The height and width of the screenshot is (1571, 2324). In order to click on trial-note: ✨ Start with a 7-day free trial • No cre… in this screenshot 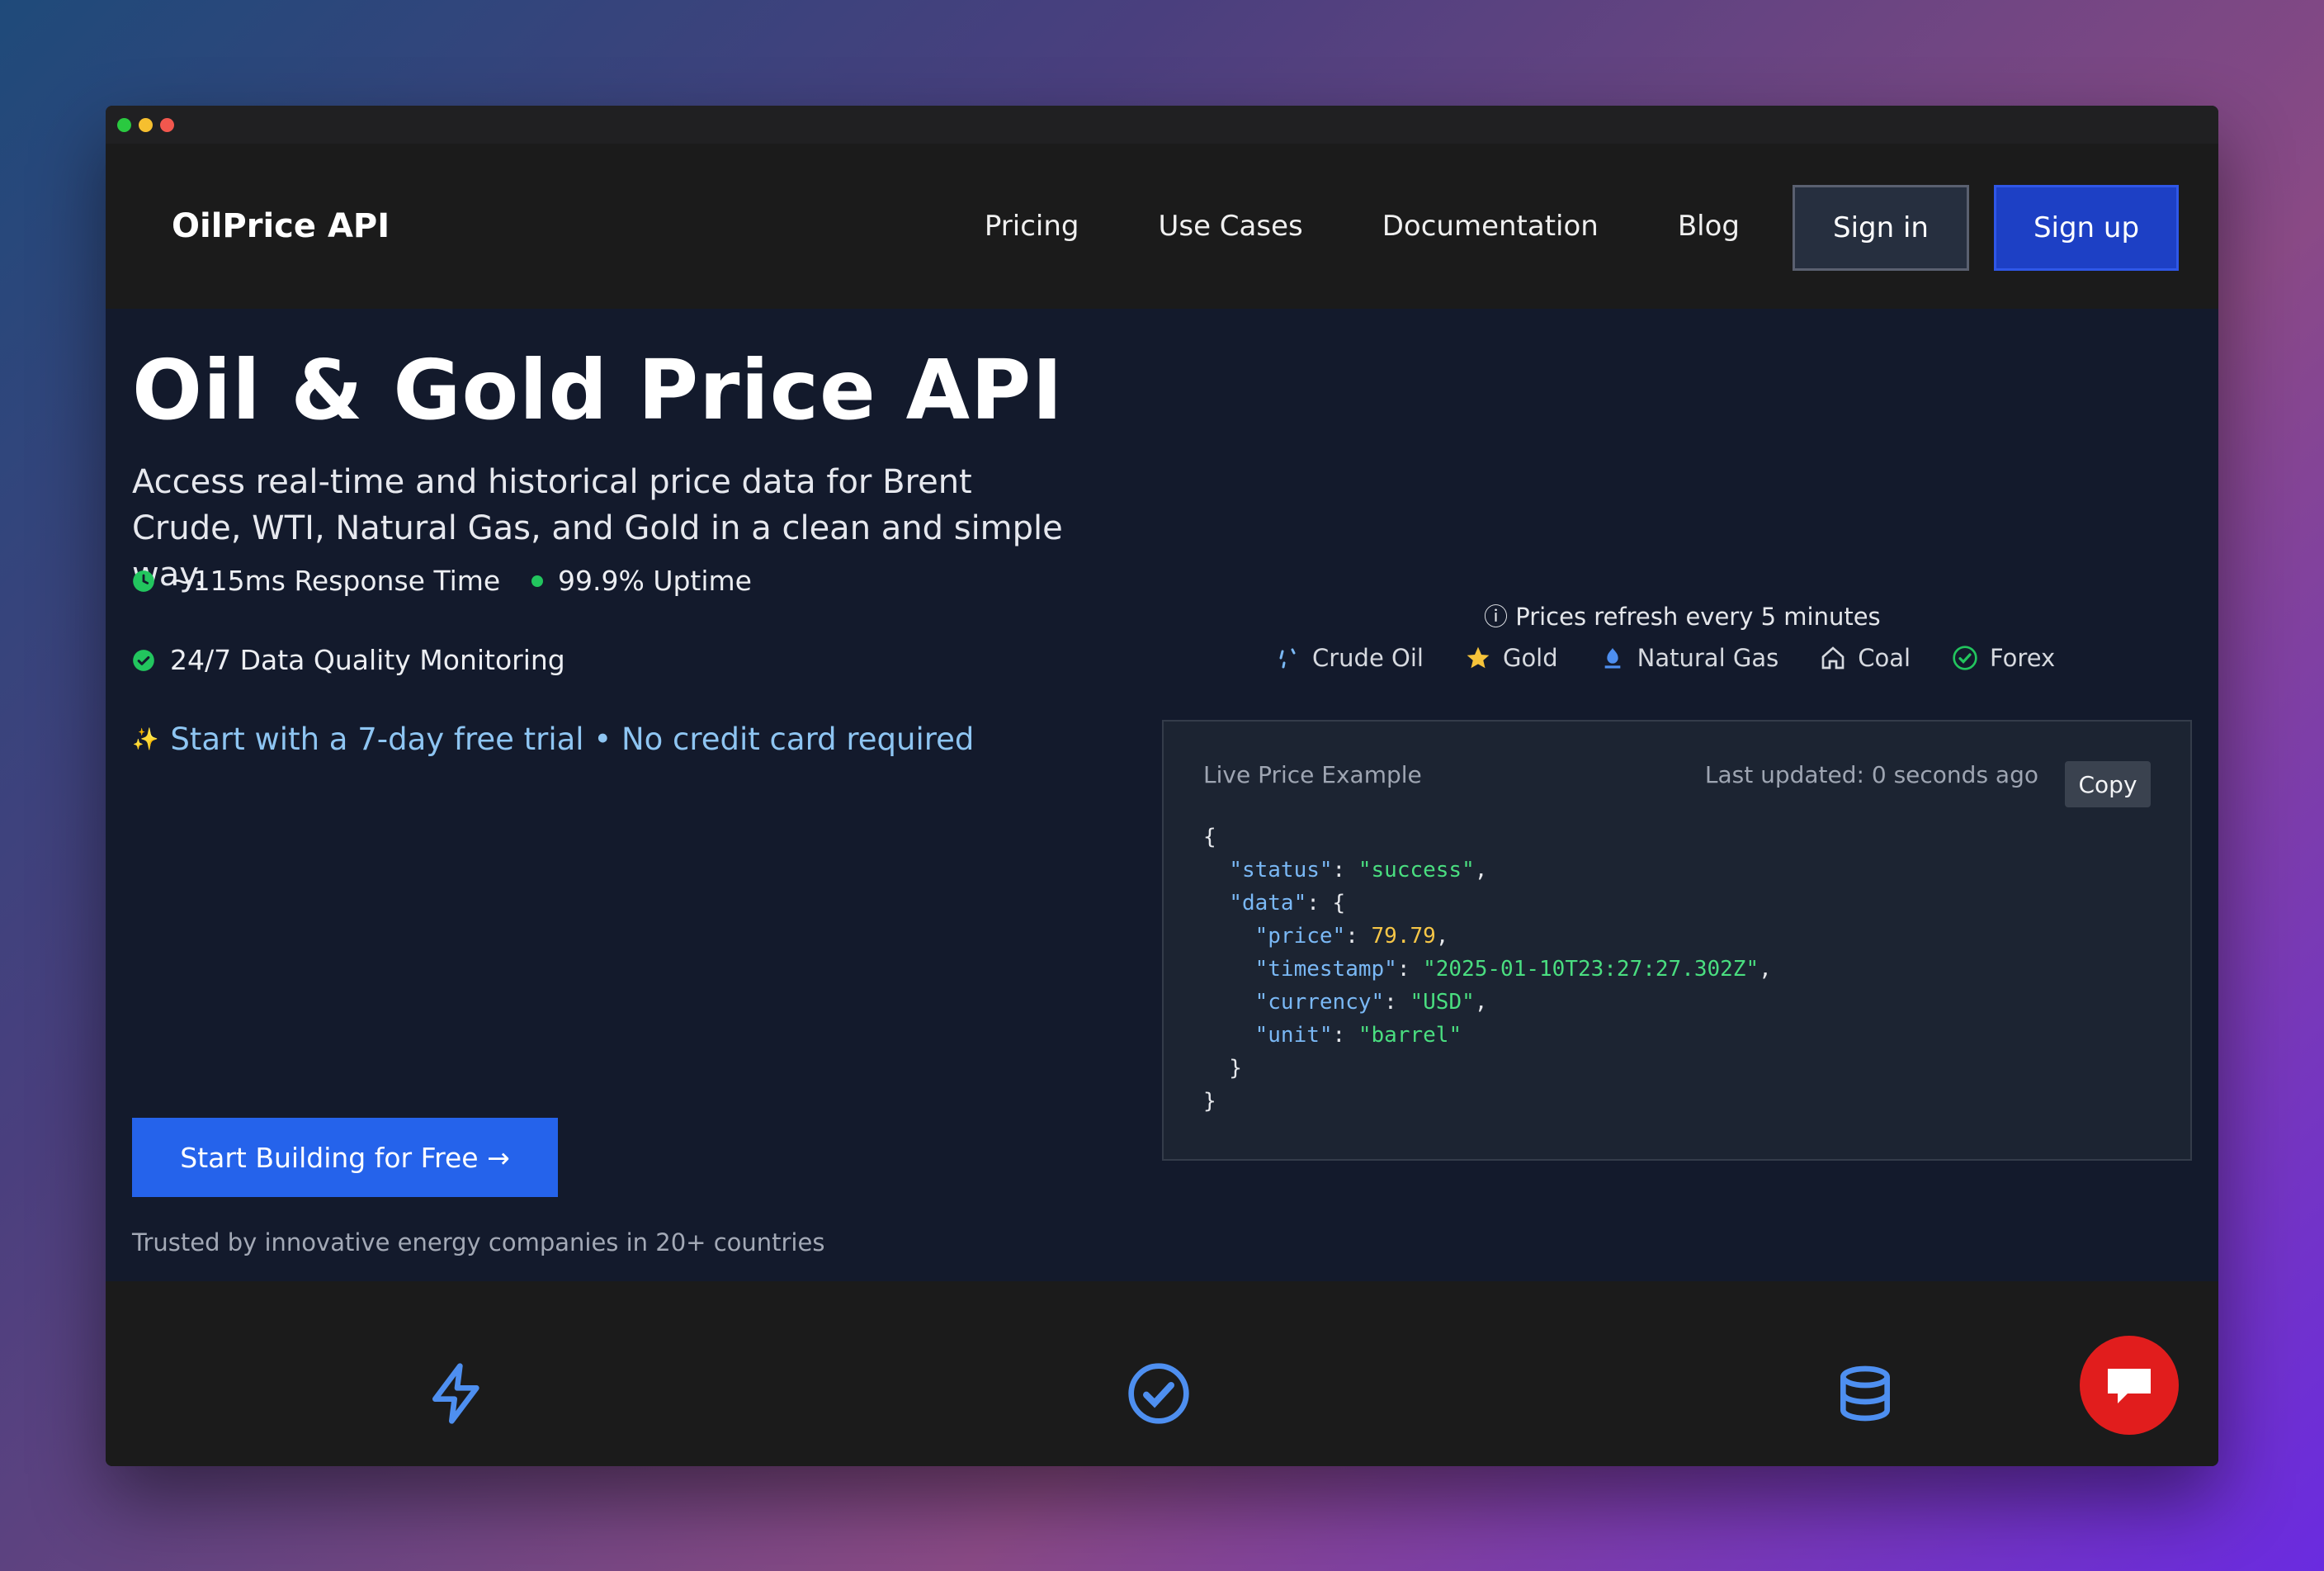, I will do `click(553, 739)`.